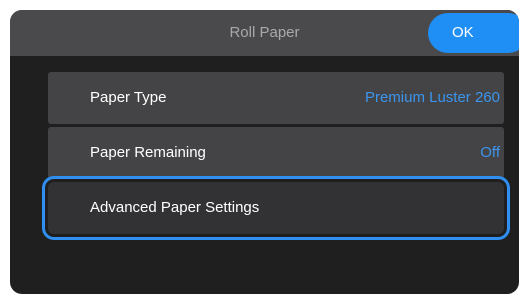 The width and height of the screenshot is (529, 304). I want to click on header-bar: Roll Paper OK, so click(264, 33).